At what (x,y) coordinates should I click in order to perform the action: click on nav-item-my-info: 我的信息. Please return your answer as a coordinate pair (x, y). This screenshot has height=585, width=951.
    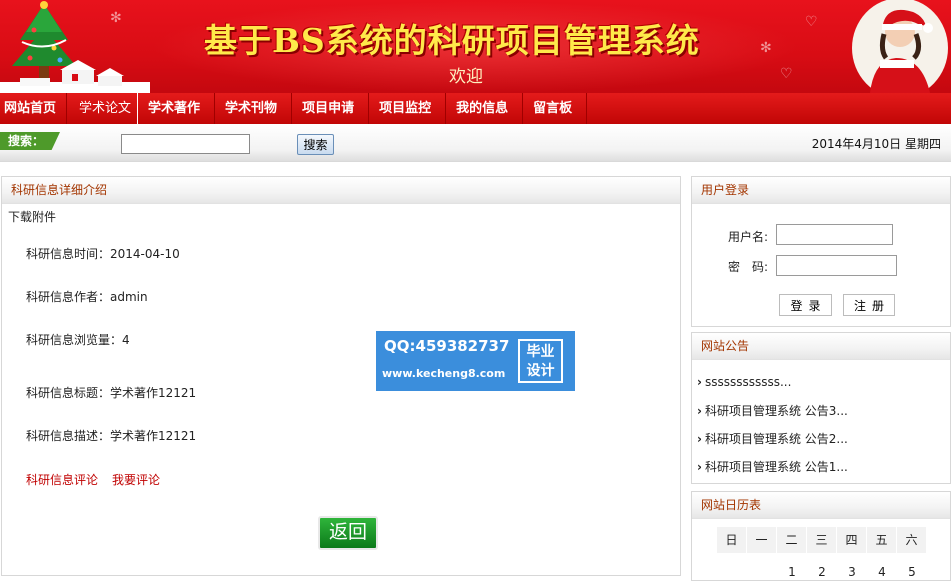
    Looking at the image, I should click on (485, 108).